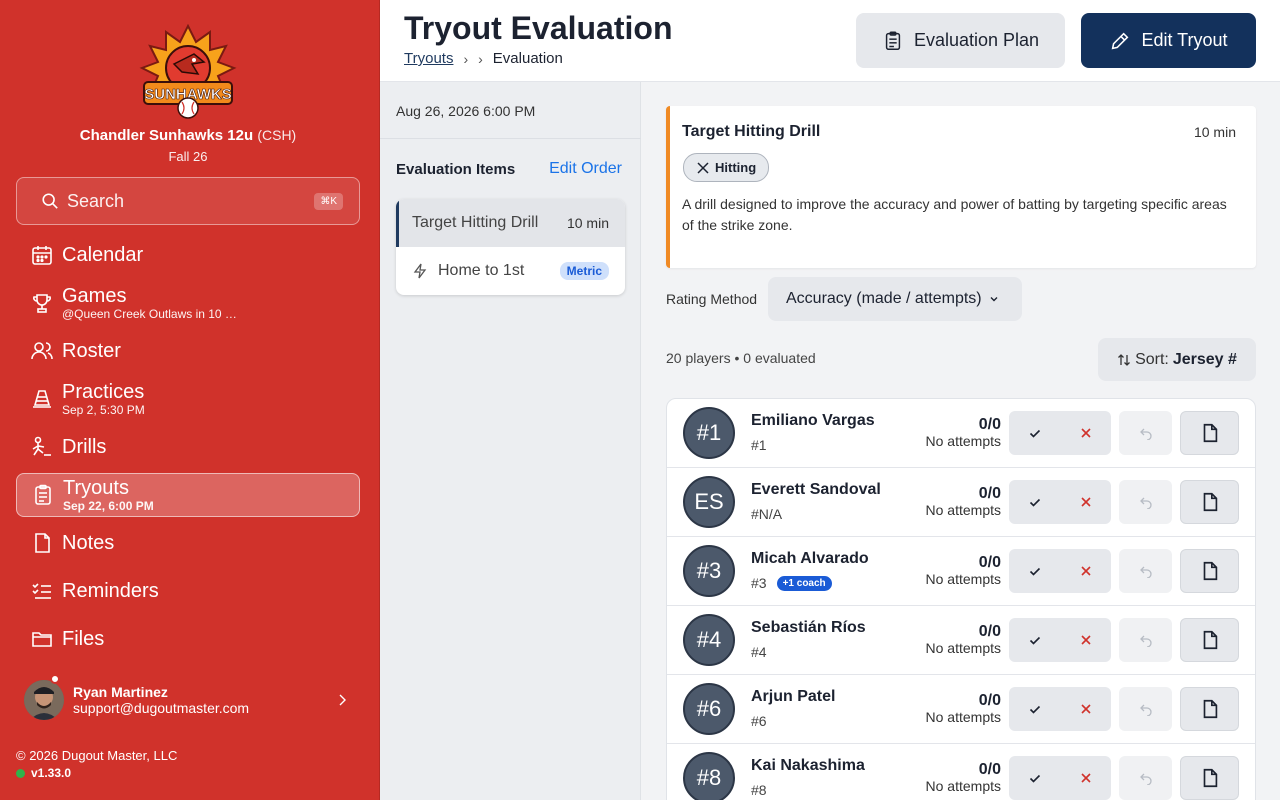  What do you see at coordinates (192, 700) in the screenshot?
I see `user-profile: Ryan Martinez support@dugoutmaster.com` at bounding box center [192, 700].